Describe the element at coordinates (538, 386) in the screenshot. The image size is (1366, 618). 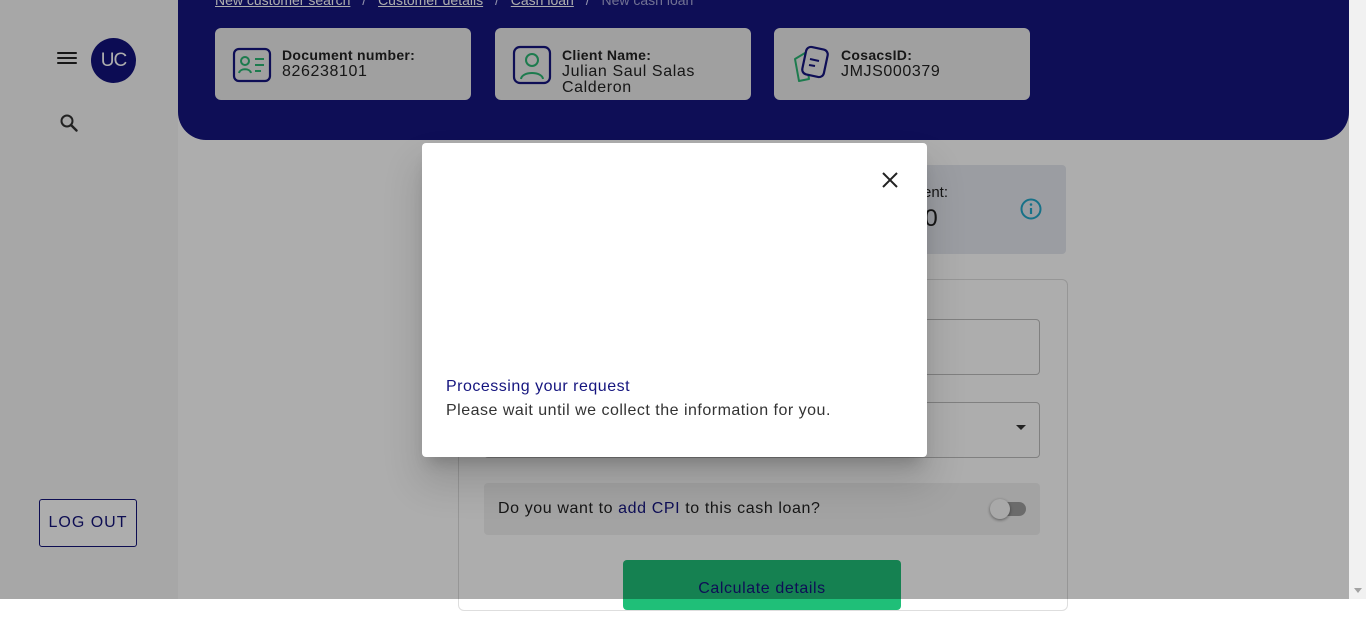
I see `dialog-title: Processing your request` at that location.